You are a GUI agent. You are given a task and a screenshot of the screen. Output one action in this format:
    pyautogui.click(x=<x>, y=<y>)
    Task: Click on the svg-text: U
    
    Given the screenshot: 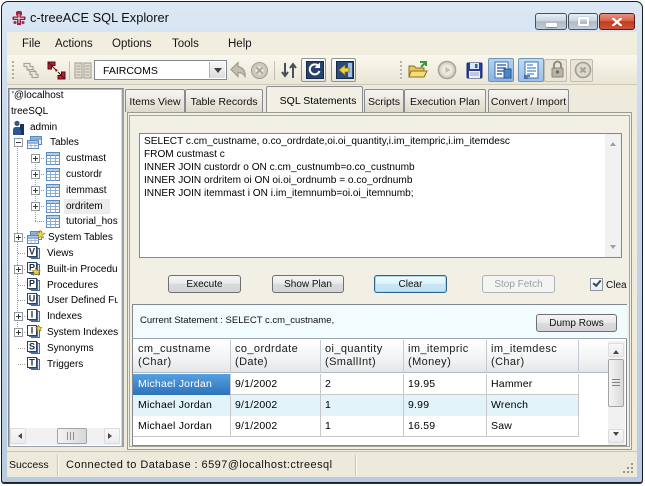 What is the action you would take?
    pyautogui.click(x=32, y=299)
    